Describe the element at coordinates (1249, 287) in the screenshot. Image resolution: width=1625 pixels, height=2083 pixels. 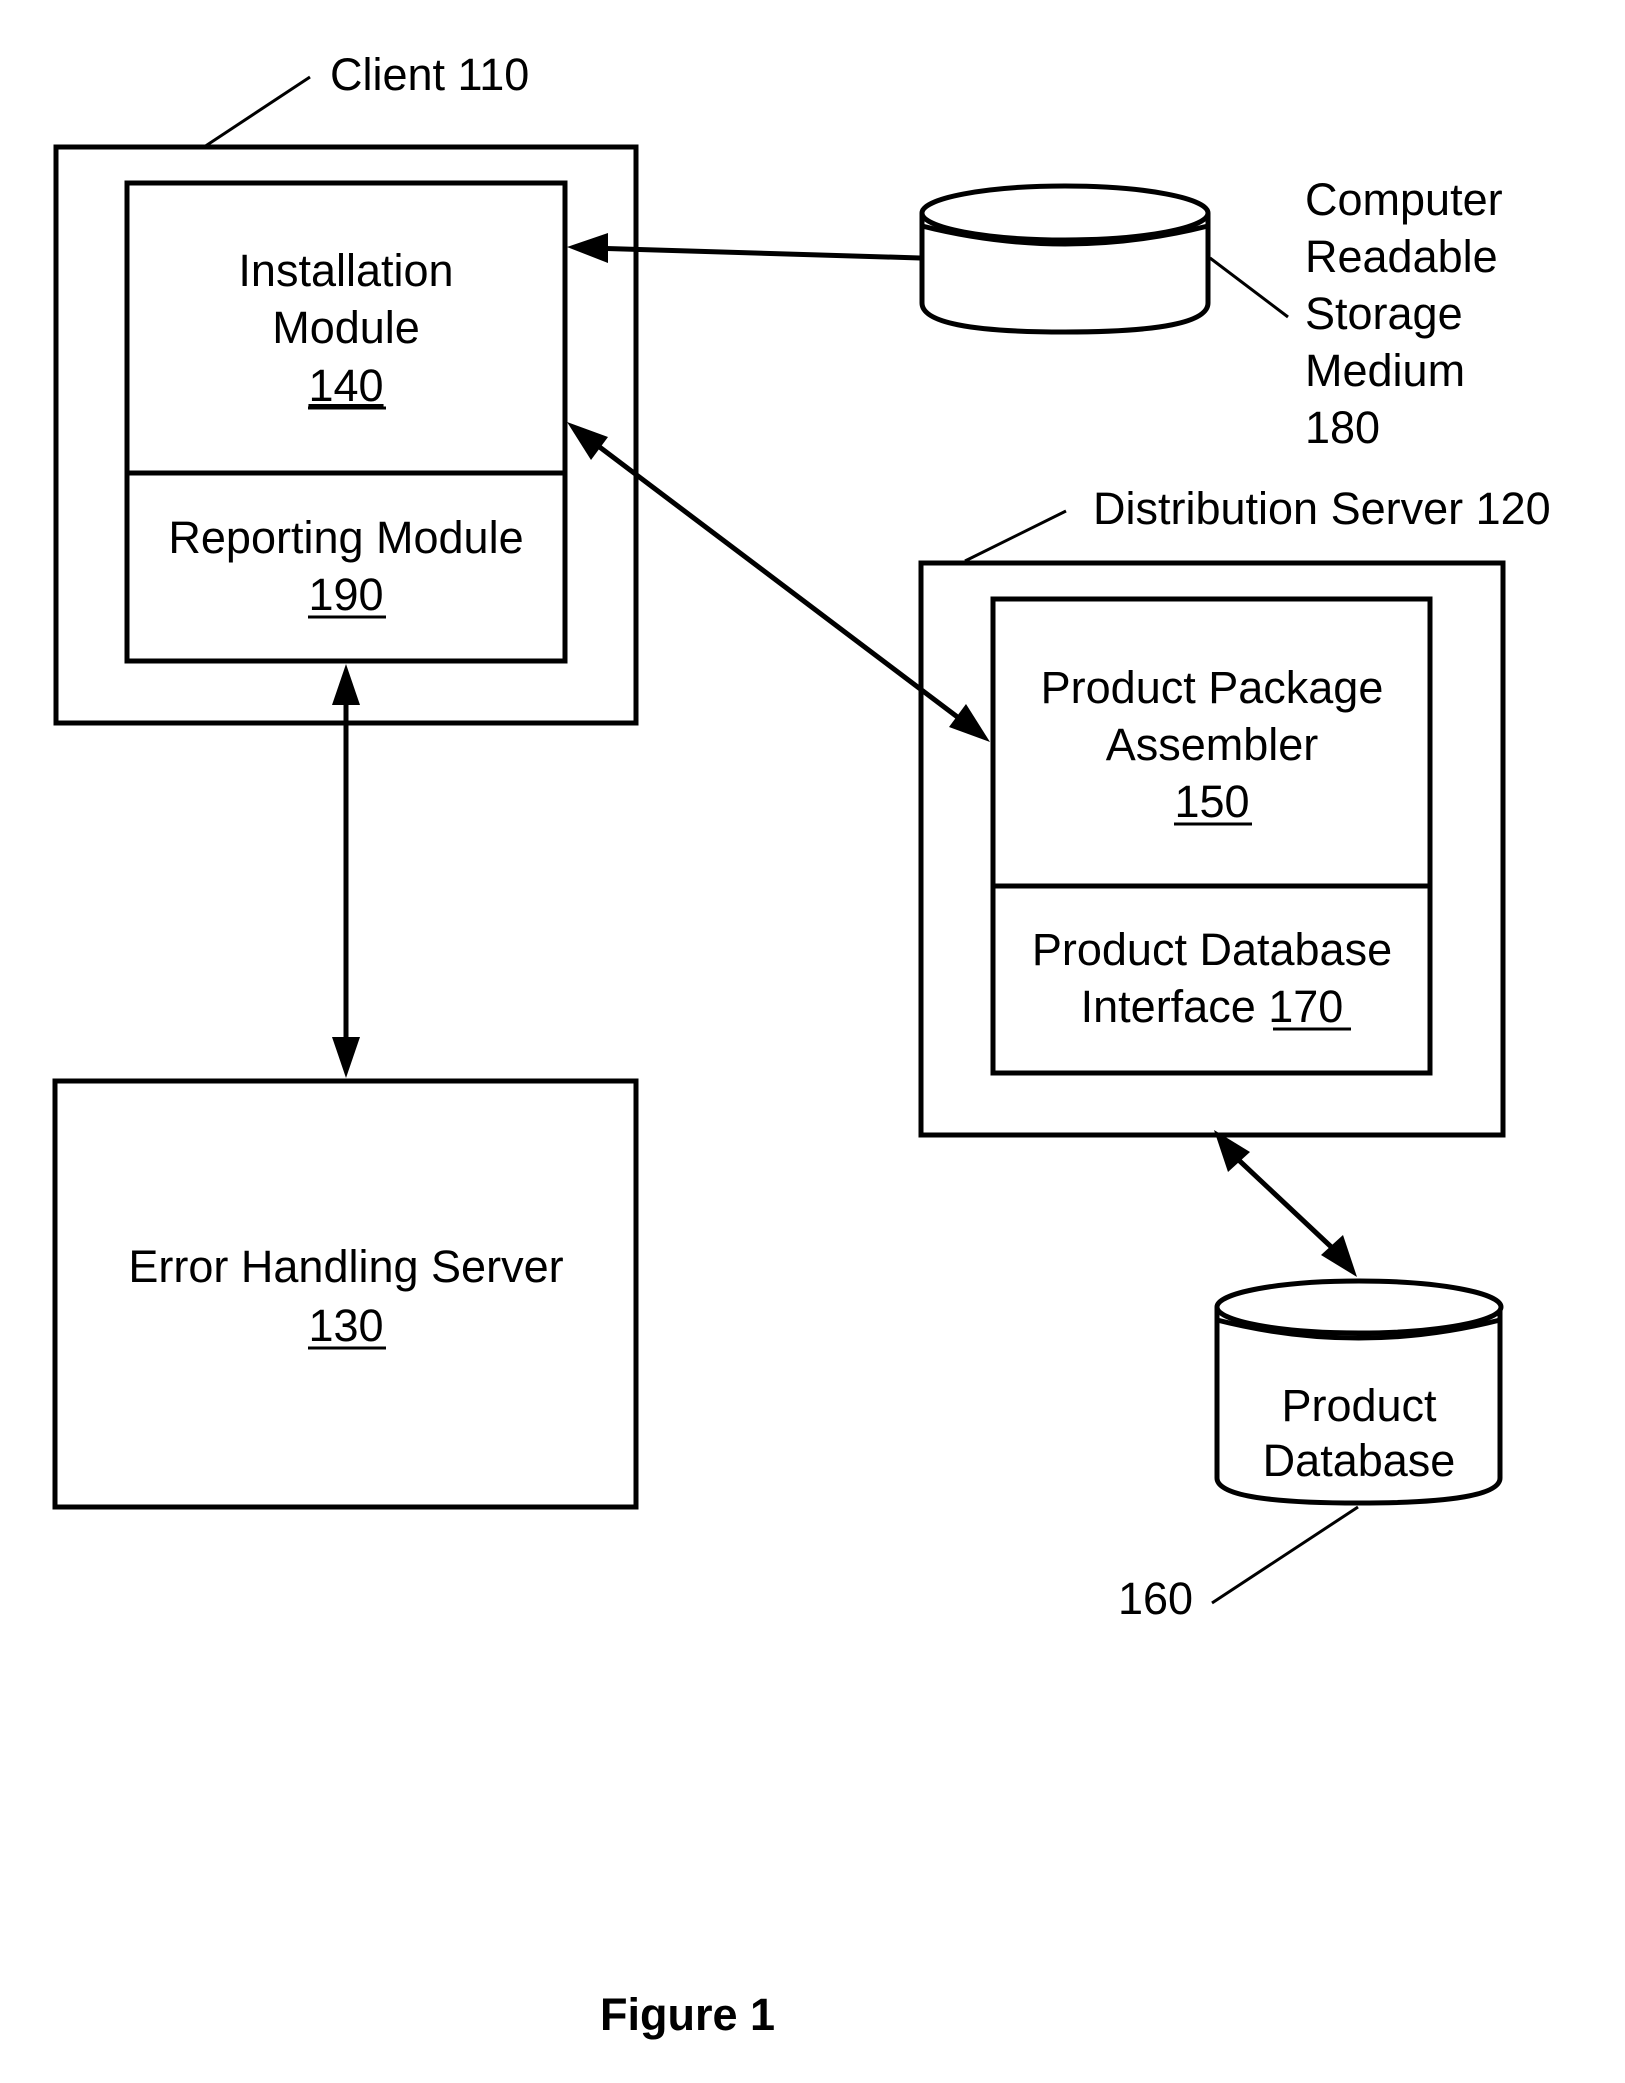
I see `storage-medium-leader-line` at that location.